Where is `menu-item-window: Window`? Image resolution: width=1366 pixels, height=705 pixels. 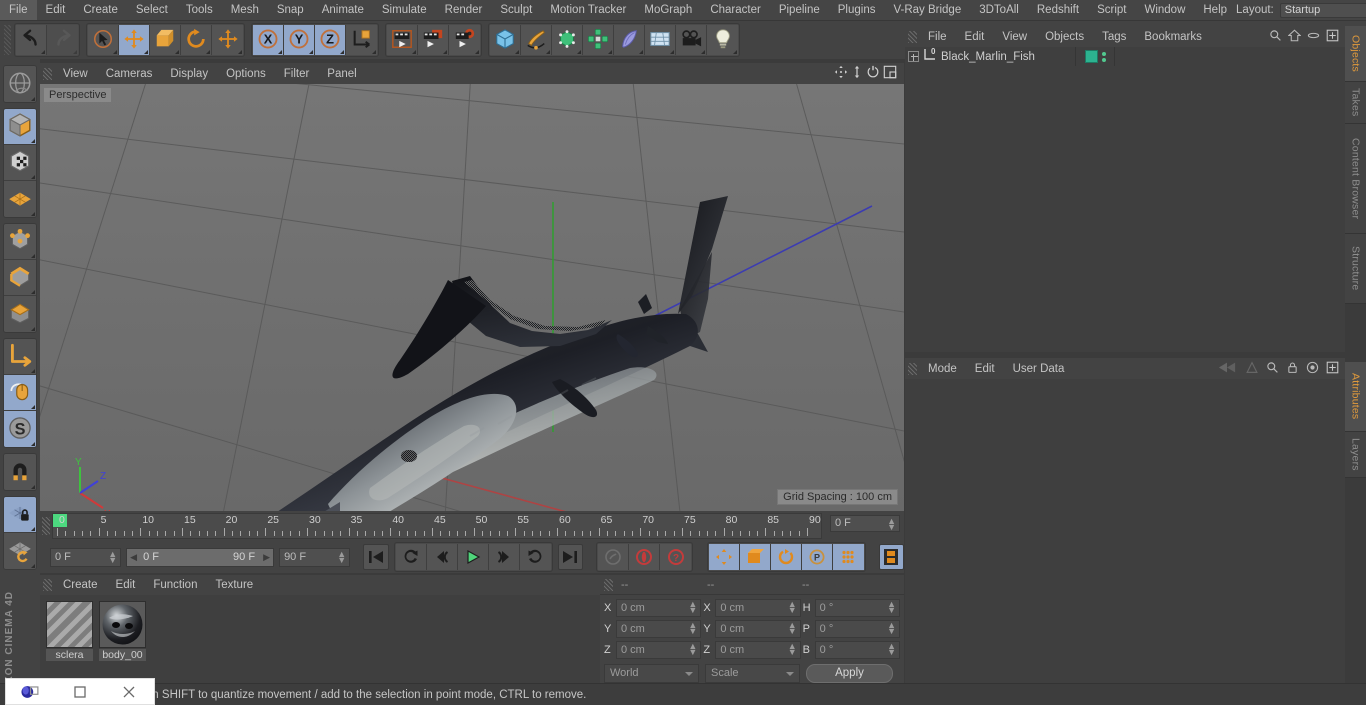
menu-item-window: Window is located at coordinates (1164, 10).